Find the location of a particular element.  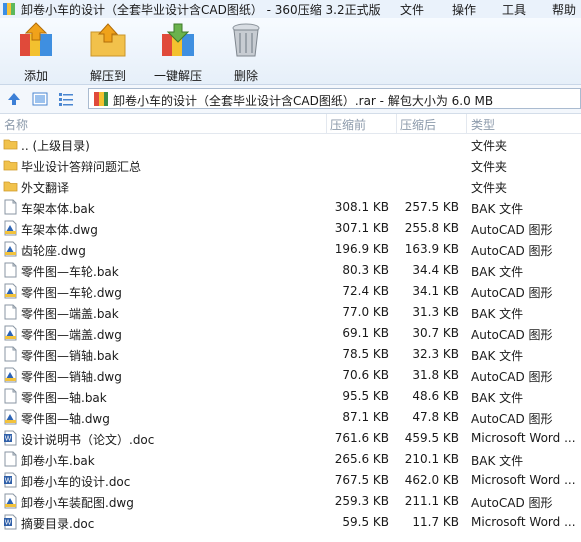

file-size: 307.1 KB is located at coordinates (361, 228).